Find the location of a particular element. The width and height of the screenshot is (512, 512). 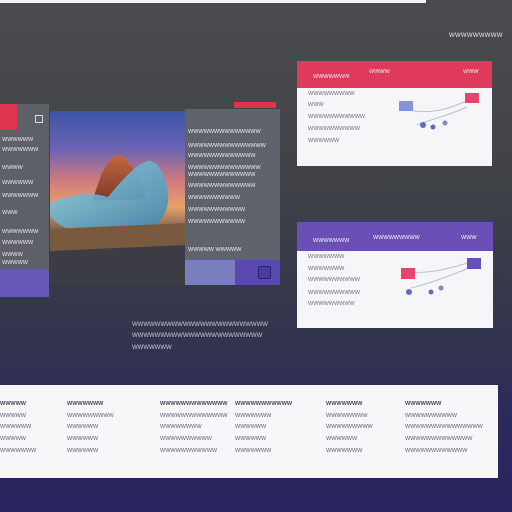

card-line: WWWWWWWWWWW is located at coordinates (337, 117).